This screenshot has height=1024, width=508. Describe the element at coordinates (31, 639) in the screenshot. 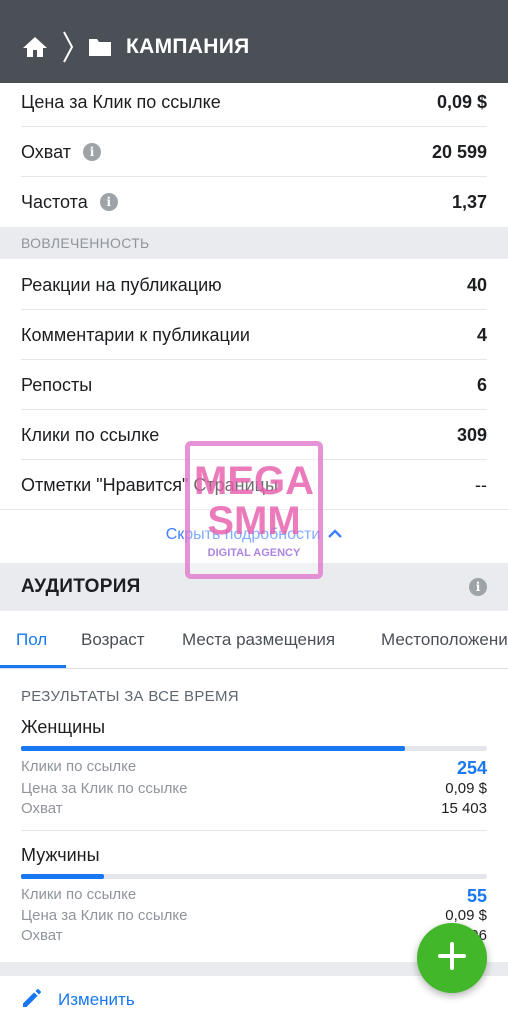

I see `tab-gender: Пол` at that location.